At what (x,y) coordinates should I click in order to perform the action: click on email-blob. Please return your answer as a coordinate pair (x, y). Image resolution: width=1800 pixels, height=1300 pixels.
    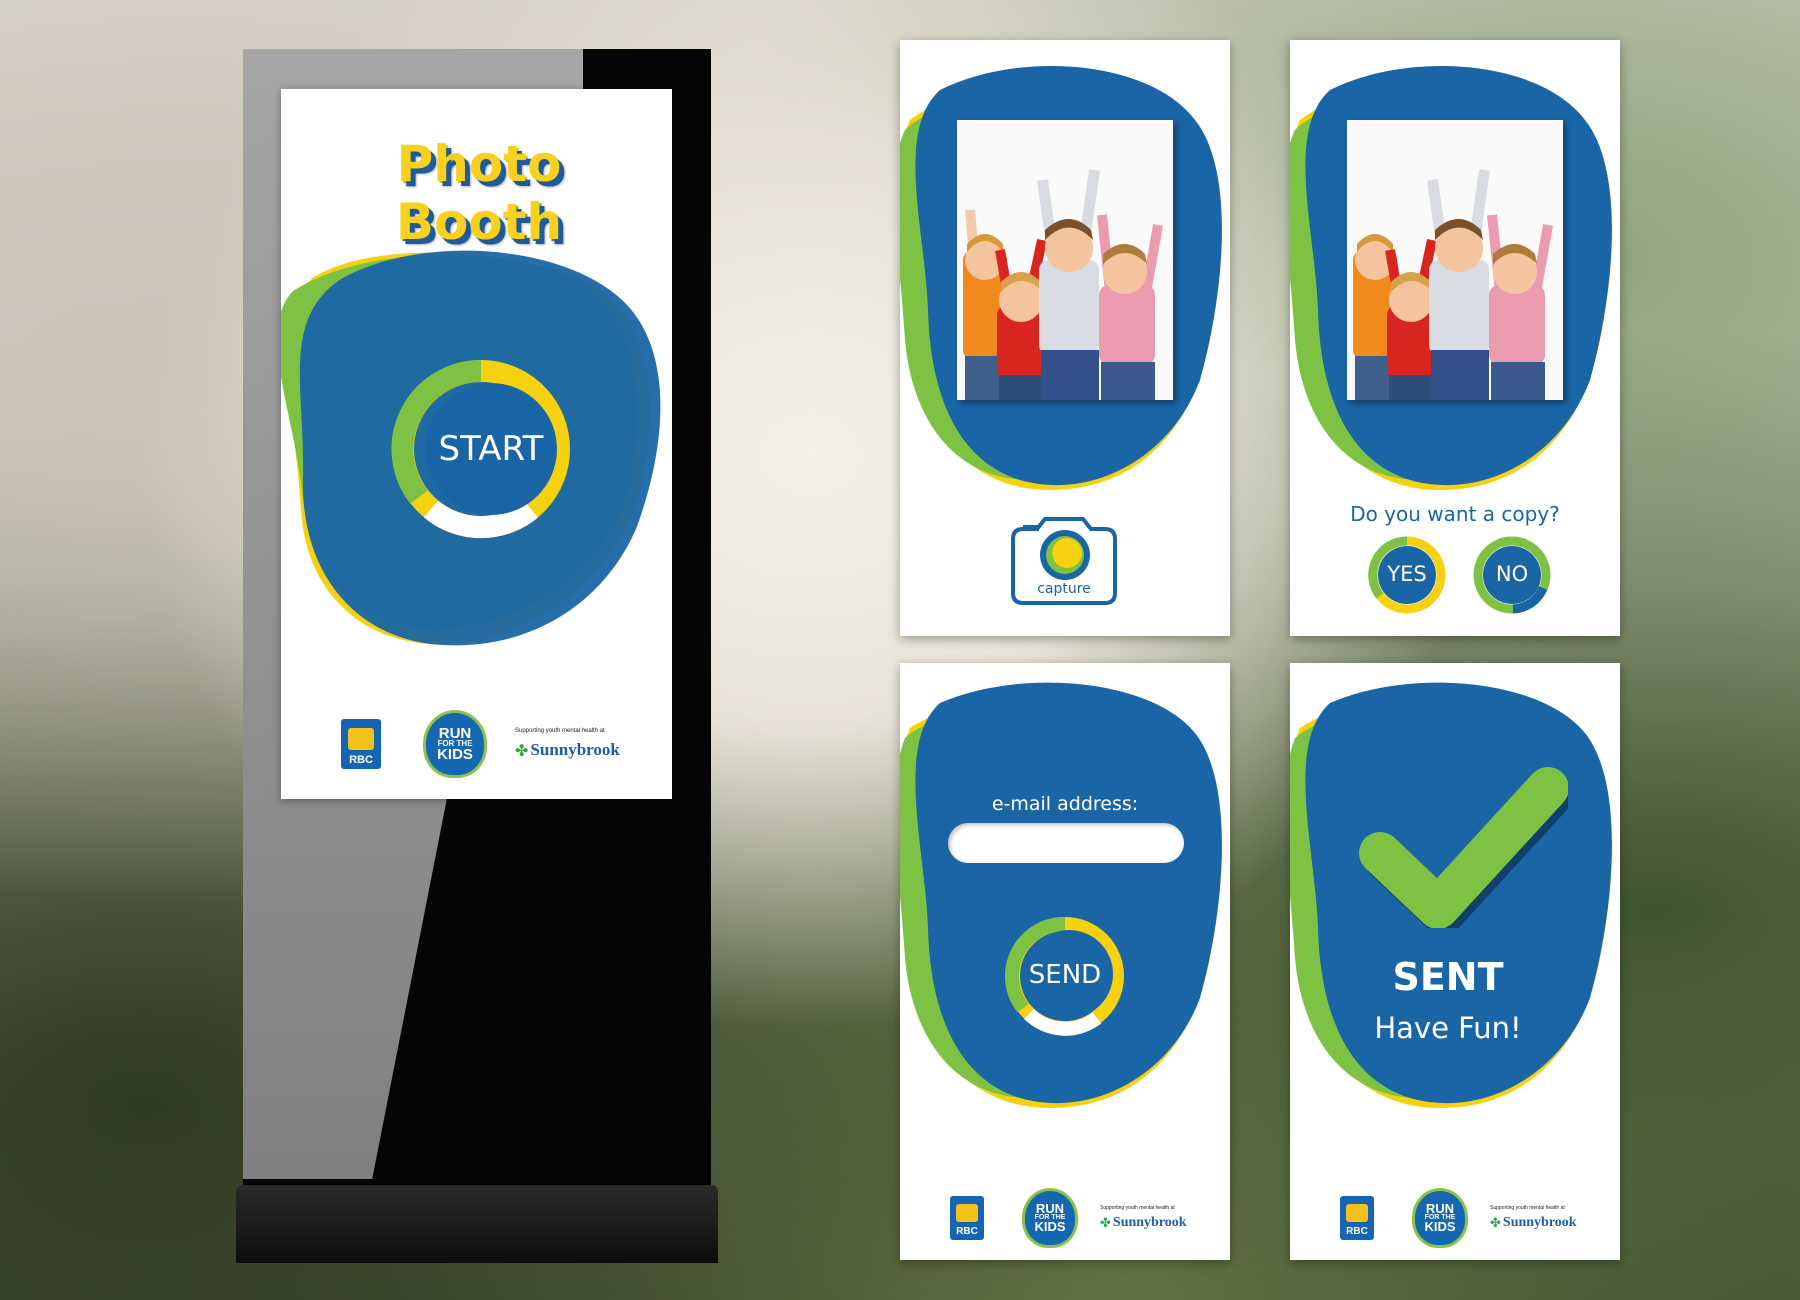
    Looking at the image, I should click on (1065, 898).